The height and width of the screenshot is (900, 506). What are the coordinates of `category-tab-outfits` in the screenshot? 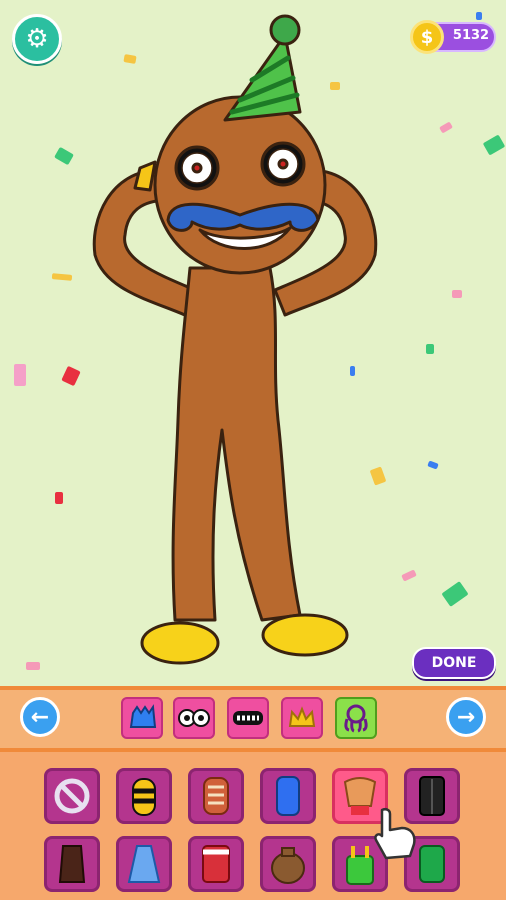 It's located at (356, 718).